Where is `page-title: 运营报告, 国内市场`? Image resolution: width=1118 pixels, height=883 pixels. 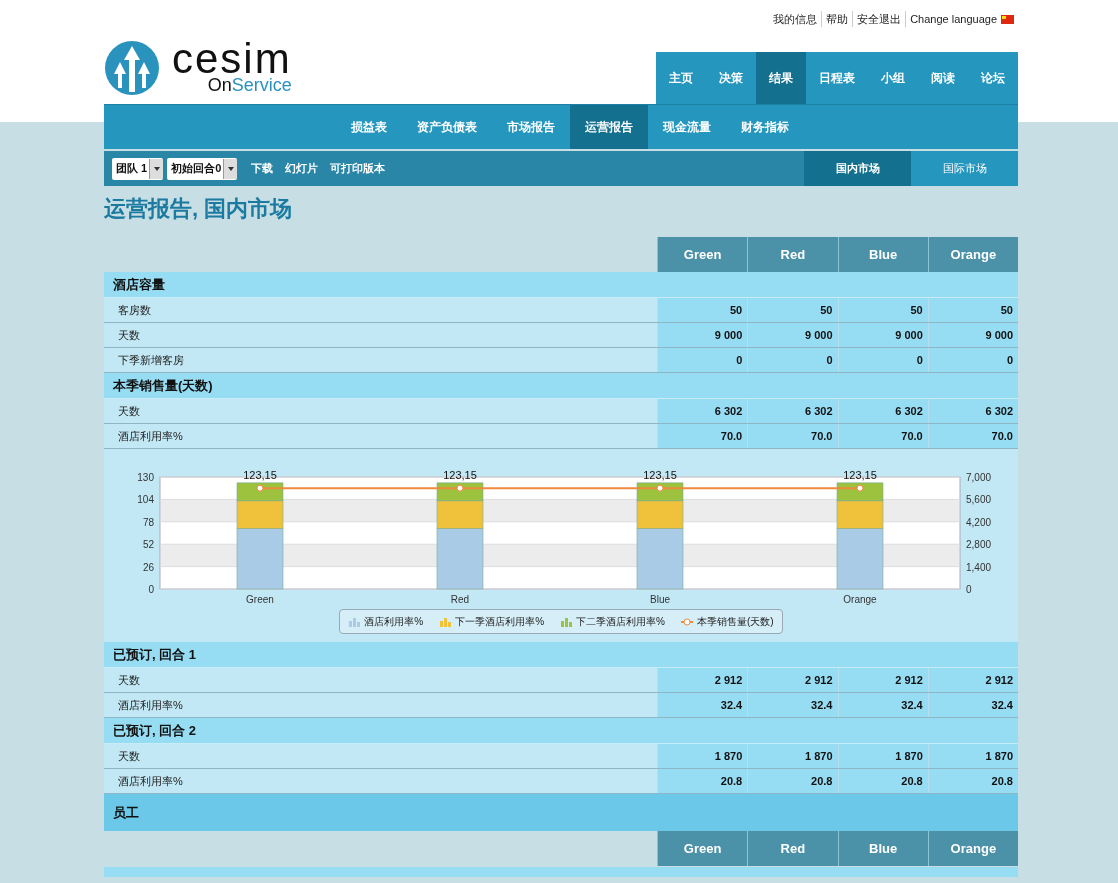
page-title: 运营报告, 国内市场 is located at coordinates (199, 209).